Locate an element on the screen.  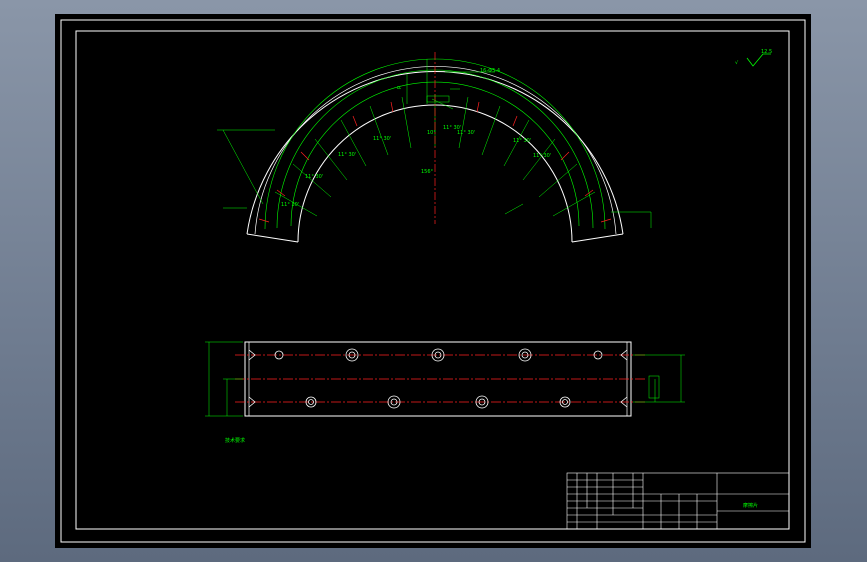
outer-arc-inner-edge is located at coordinates (435, 150).